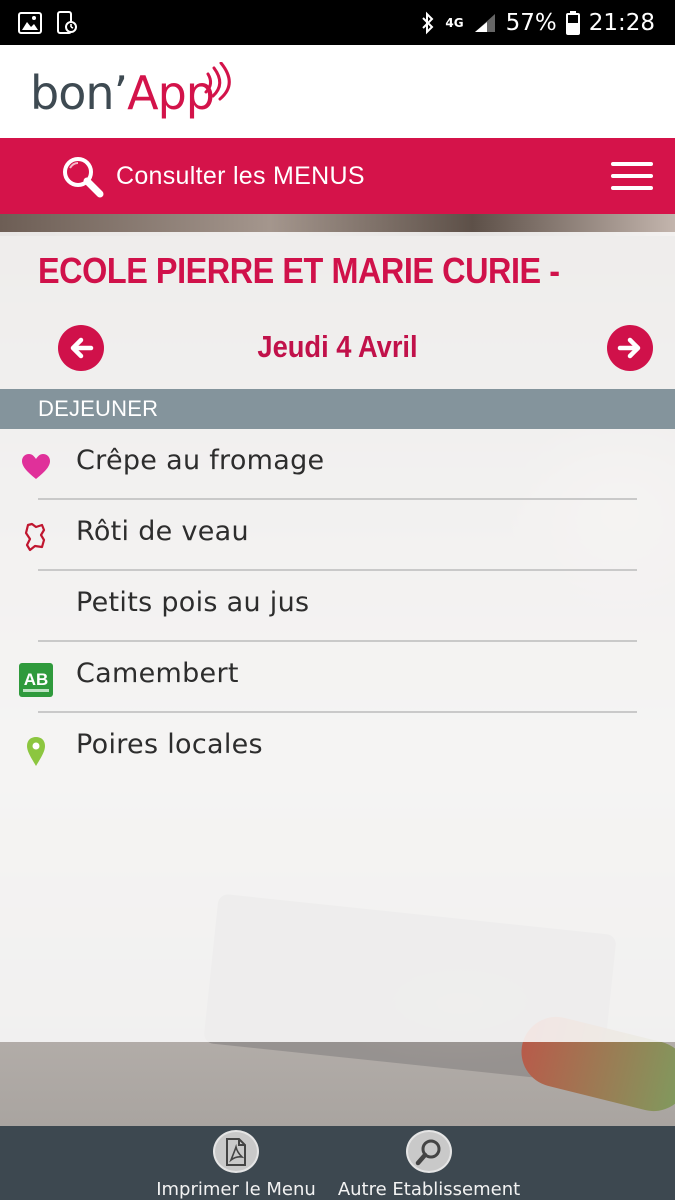  Describe the element at coordinates (130, 88) in the screenshot. I see `bonapp-logo: bon’App` at that location.